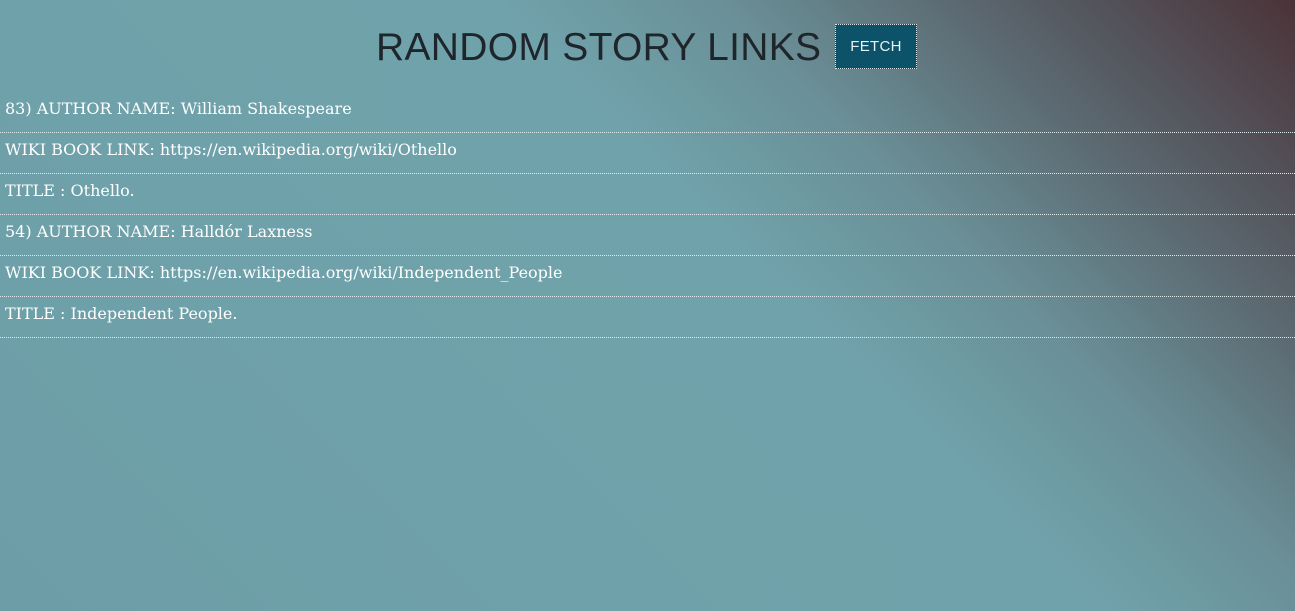 This screenshot has width=1295, height=611. Describe the element at coordinates (647, 317) in the screenshot. I see `title-row: TITLE : Independent People.` at that location.